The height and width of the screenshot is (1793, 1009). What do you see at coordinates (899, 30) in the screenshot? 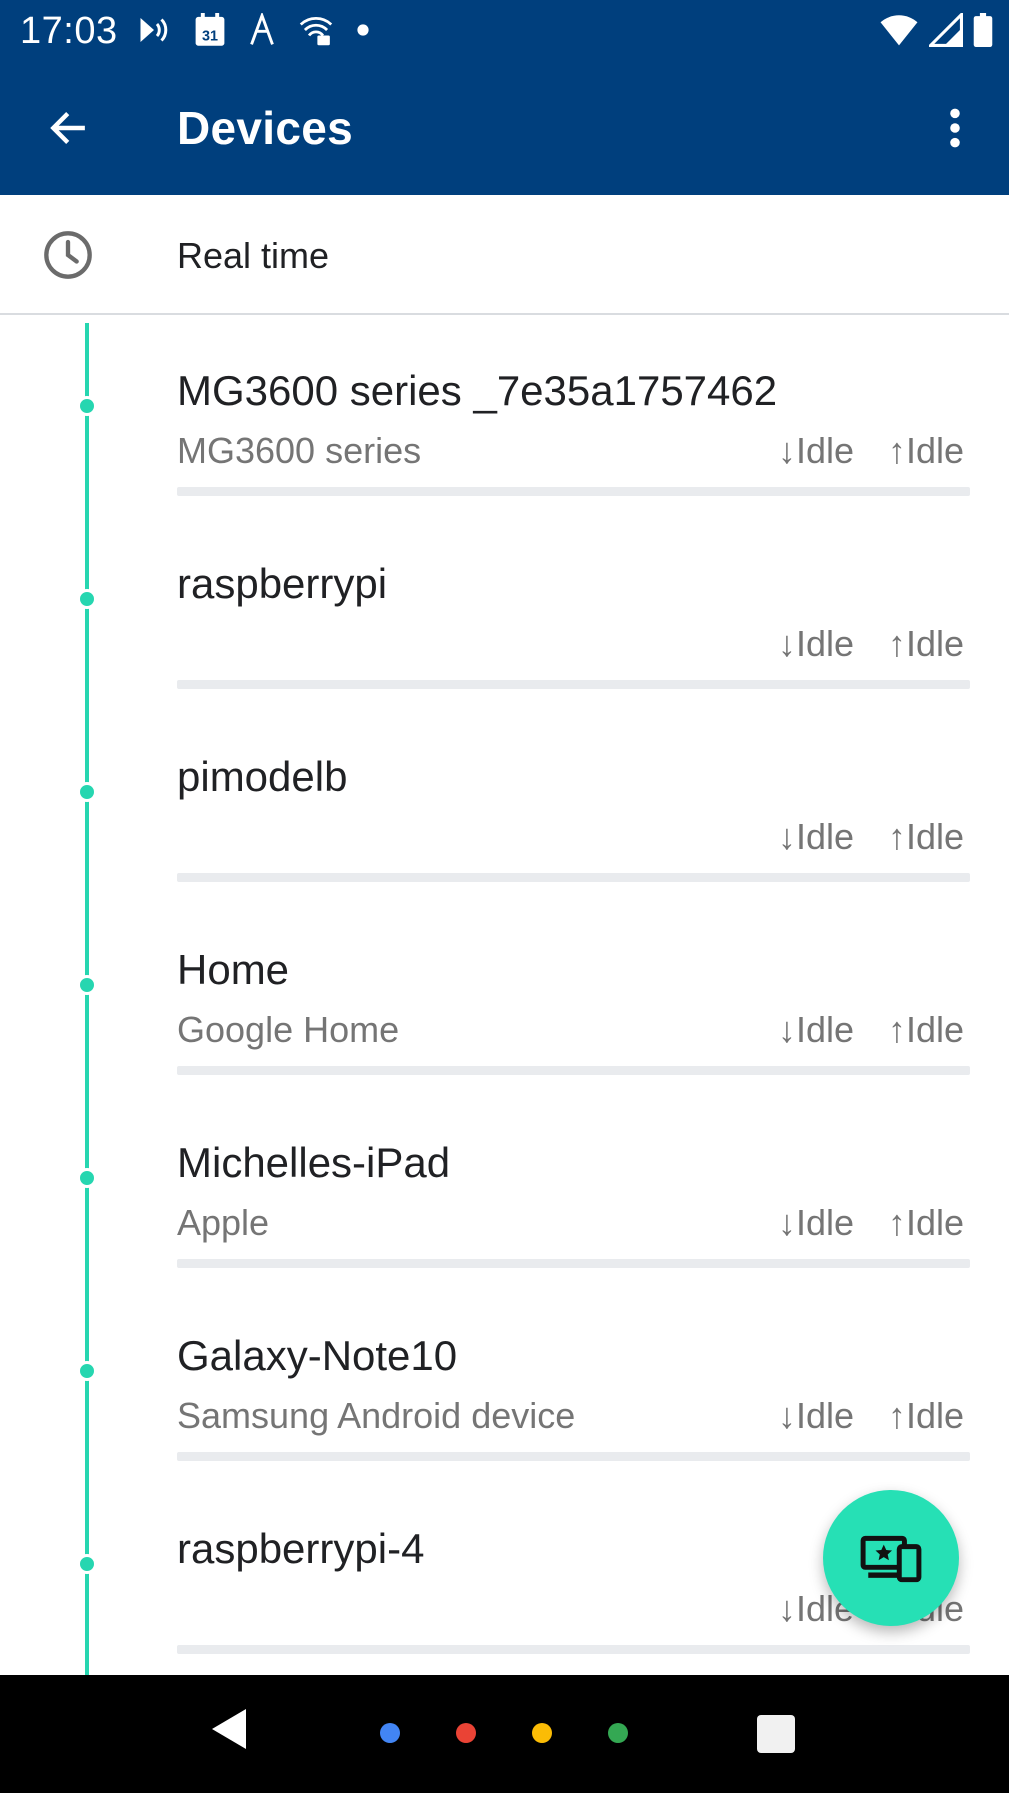
I see `wifi-icon` at bounding box center [899, 30].